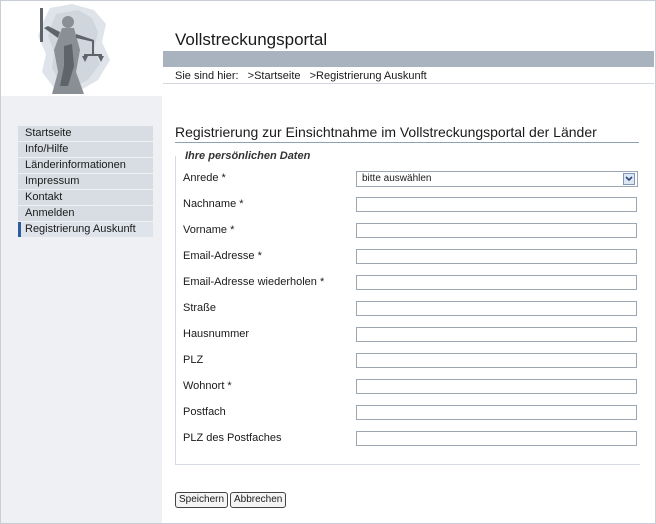  I want to click on sidebar-item-info-hilfe: Info/Hilfe, so click(85, 149).